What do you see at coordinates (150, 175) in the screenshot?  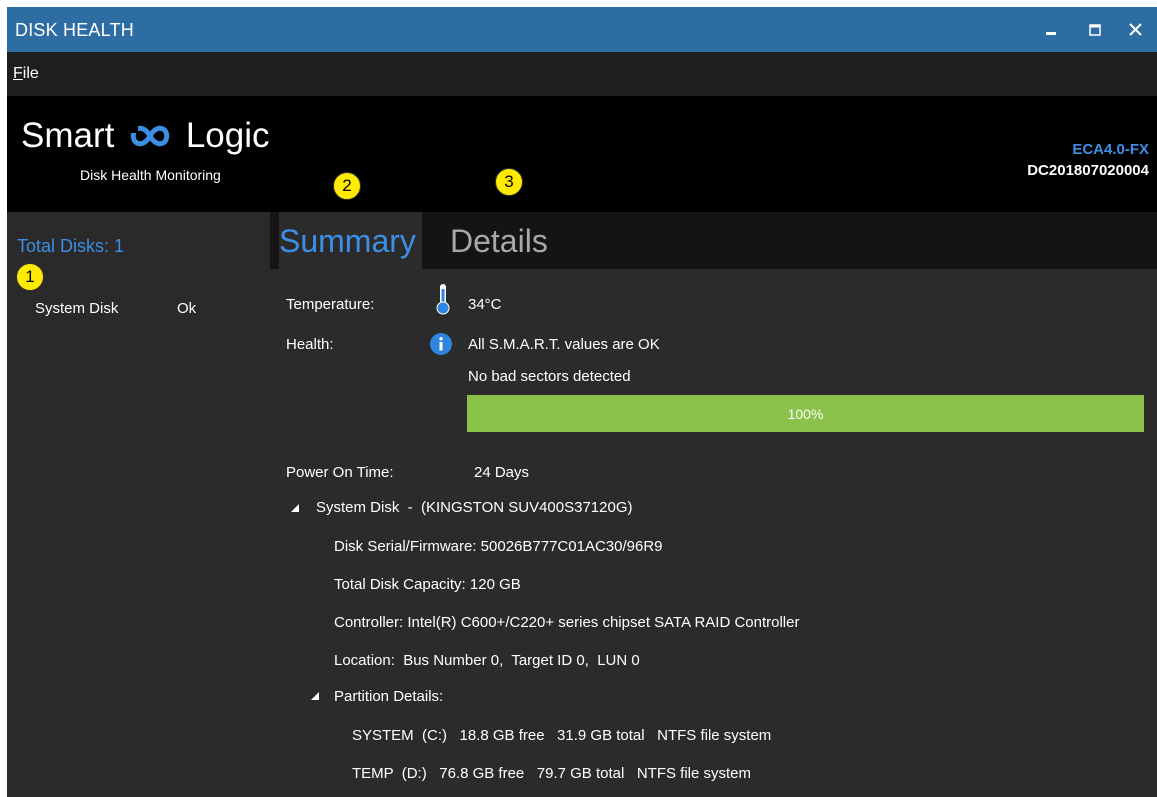 I see `brand-tagline: Disk Health Monitoring` at bounding box center [150, 175].